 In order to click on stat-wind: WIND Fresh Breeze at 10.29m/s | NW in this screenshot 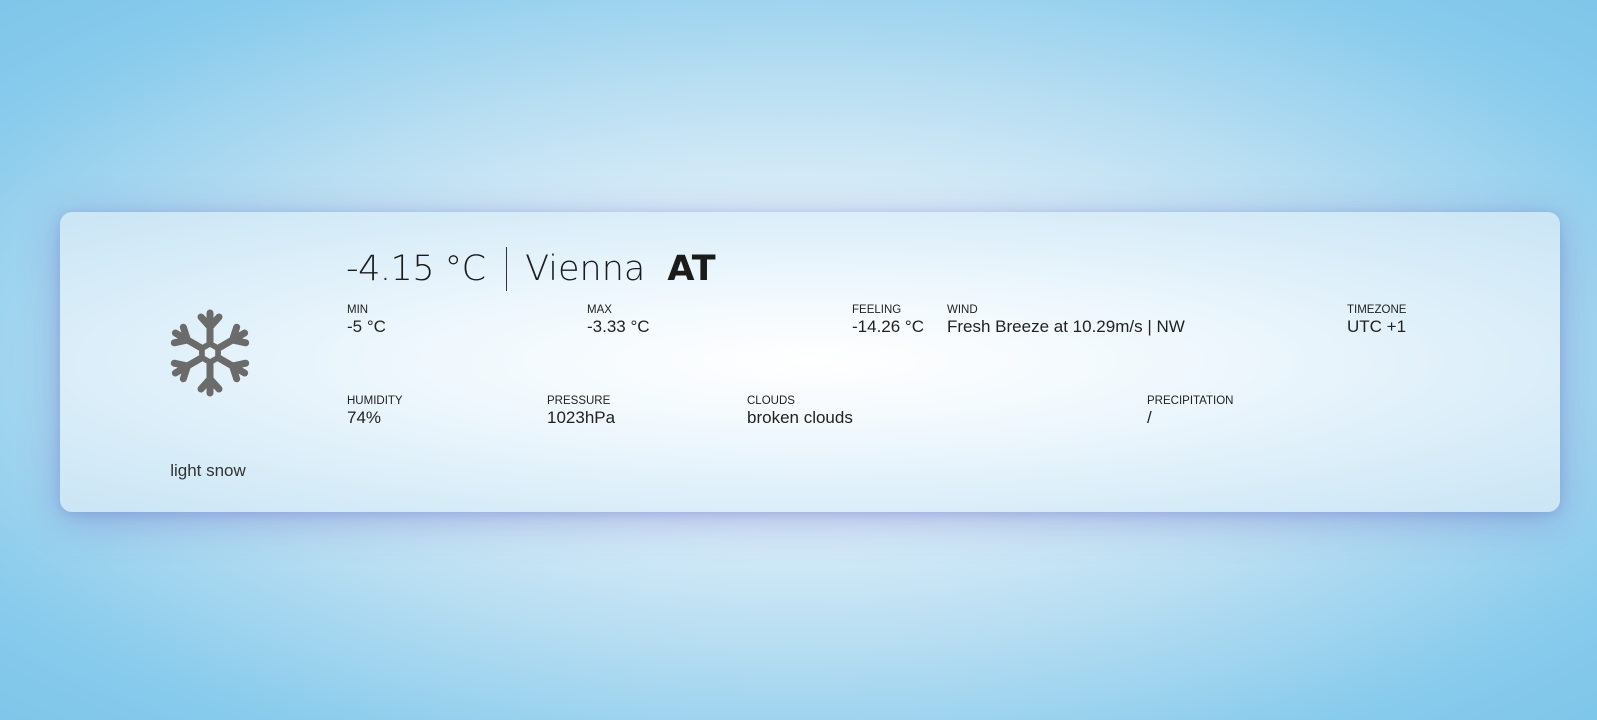, I will do `click(1066, 320)`.